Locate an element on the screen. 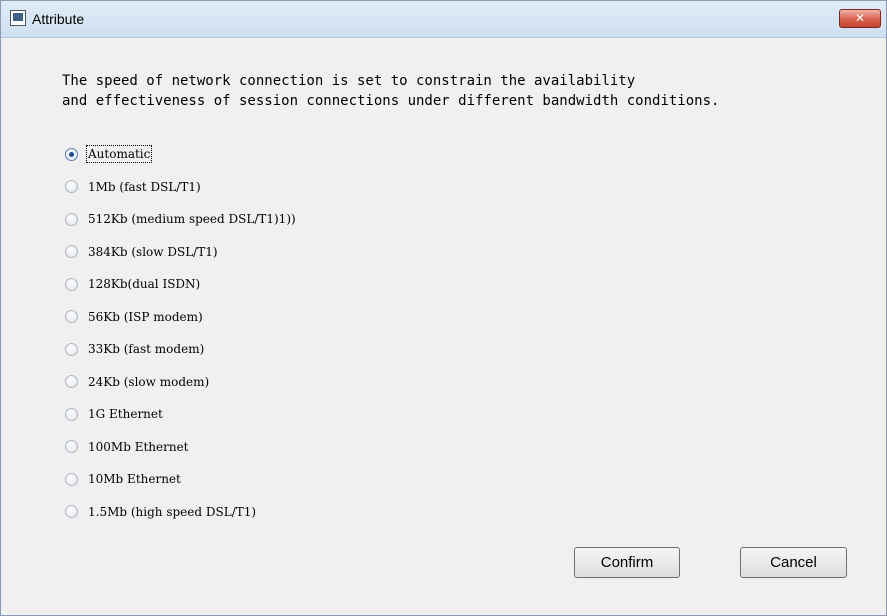  option-label: 1.5Mb (high speed DSL/T1) is located at coordinates (172, 511).